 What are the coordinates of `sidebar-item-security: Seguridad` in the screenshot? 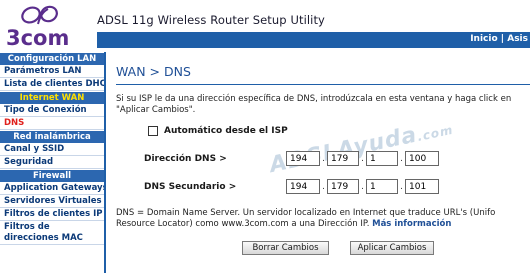 It's located at (52, 162).